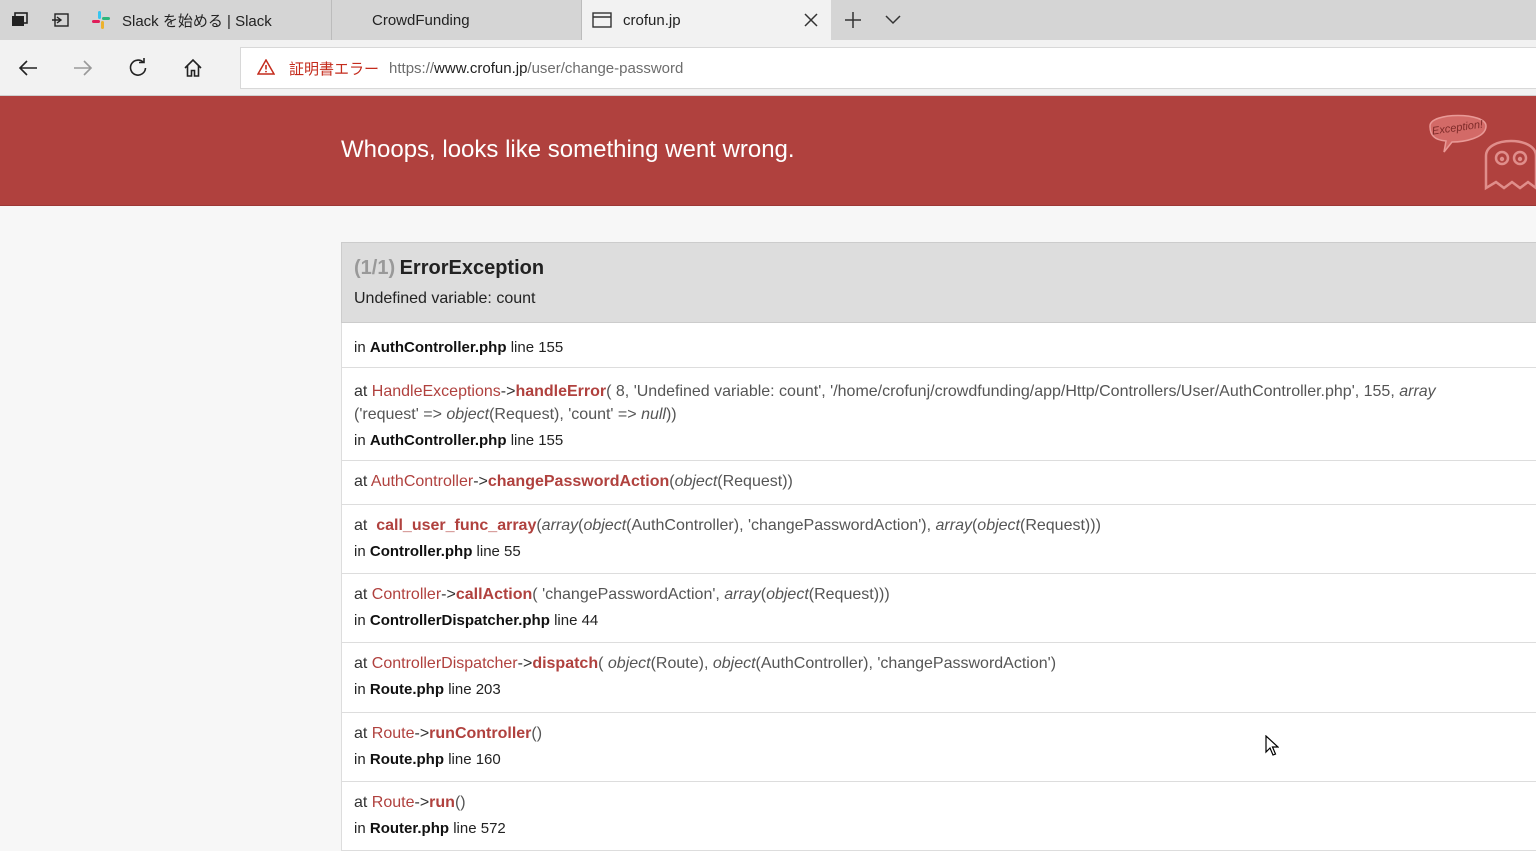  Describe the element at coordinates (565, 663) in the screenshot. I see `frame-function: dispatch` at that location.